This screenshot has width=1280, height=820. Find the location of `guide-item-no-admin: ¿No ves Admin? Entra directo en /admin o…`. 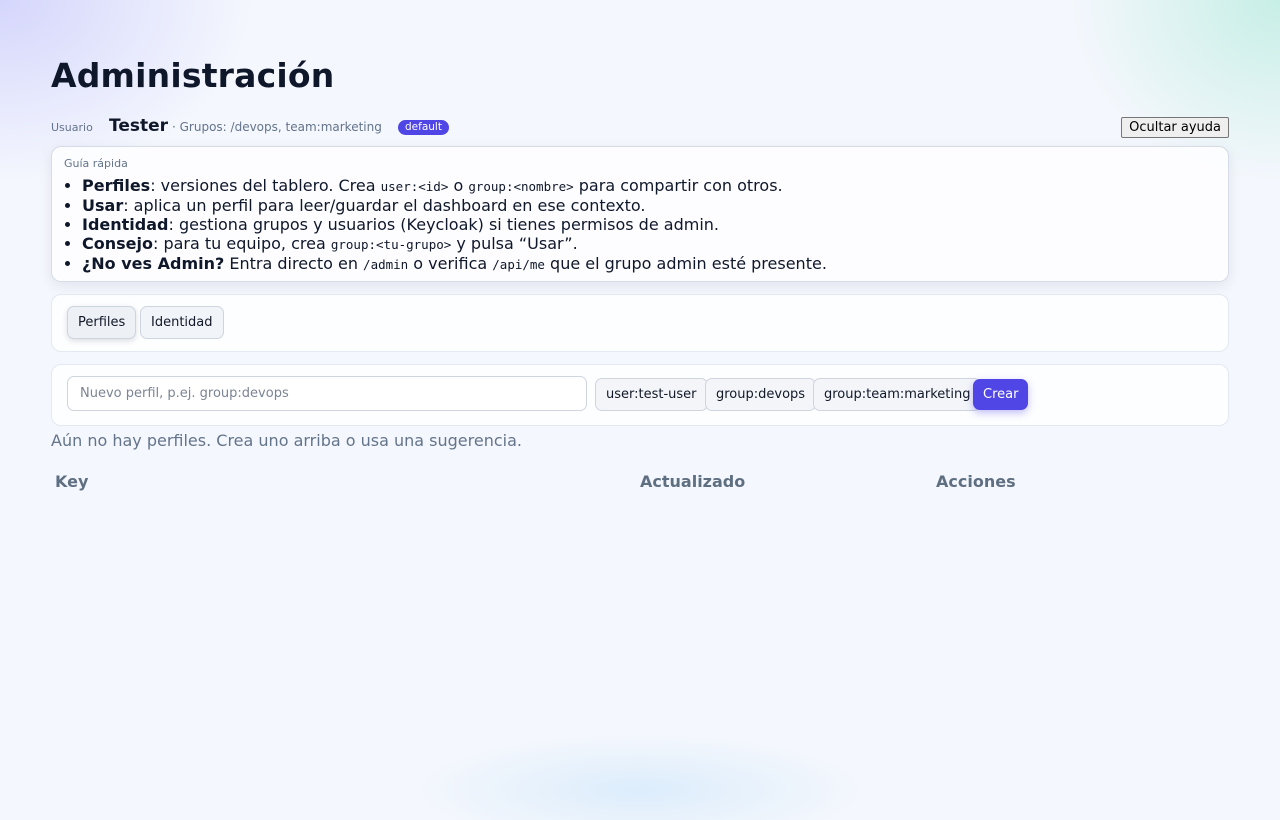

guide-item-no-admin: ¿No ves Admin? Entra directo en /admin o… is located at coordinates (454, 264).